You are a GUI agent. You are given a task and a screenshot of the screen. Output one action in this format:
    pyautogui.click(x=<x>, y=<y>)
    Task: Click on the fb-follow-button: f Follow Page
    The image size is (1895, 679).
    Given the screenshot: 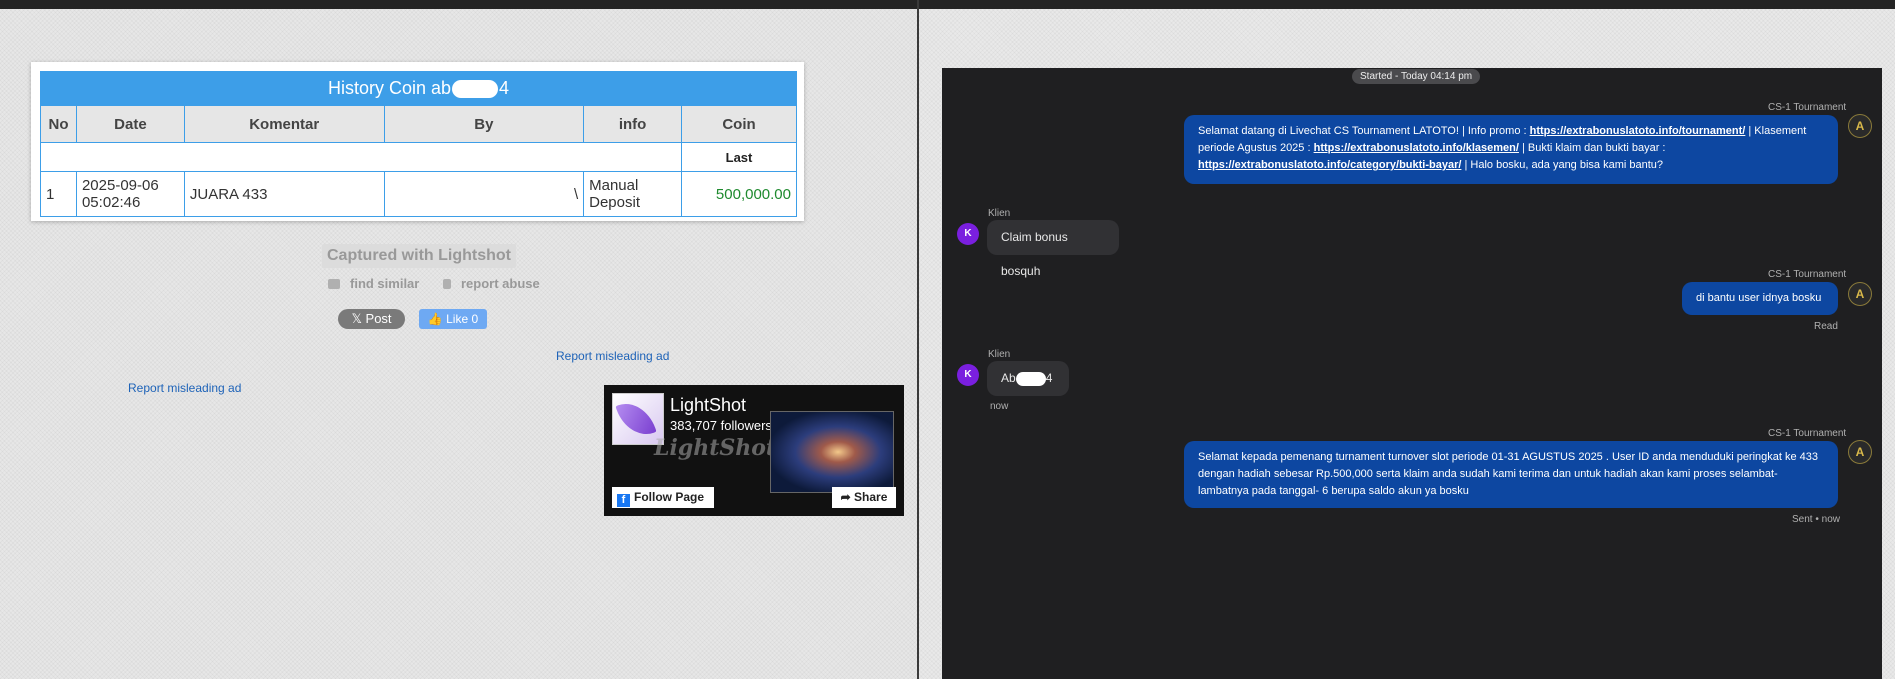 What is the action you would take?
    pyautogui.click(x=663, y=497)
    